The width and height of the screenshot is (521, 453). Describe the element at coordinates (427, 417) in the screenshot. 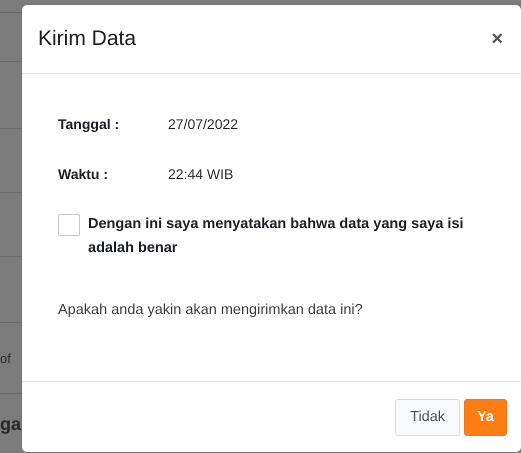

I see `cancel-button: Tidak` at that location.